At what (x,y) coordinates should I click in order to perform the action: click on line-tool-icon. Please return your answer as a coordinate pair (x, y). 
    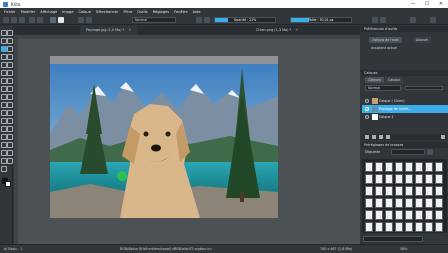
    Looking at the image, I should click on (10, 49).